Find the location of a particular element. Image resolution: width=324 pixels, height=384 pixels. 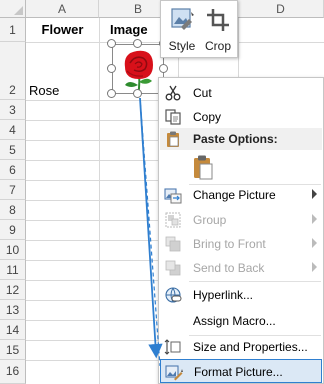

paste-options-section: Paste Options: is located at coordinates (241, 139).